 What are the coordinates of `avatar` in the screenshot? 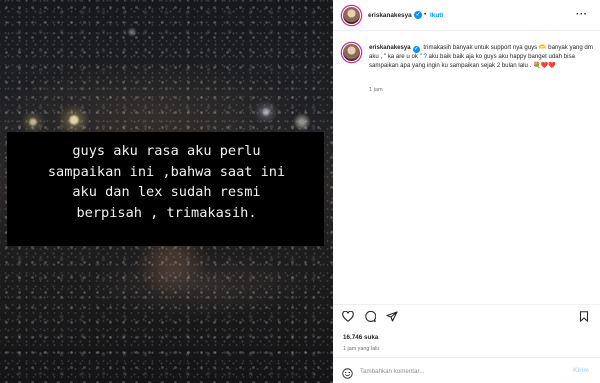 It's located at (351, 15).